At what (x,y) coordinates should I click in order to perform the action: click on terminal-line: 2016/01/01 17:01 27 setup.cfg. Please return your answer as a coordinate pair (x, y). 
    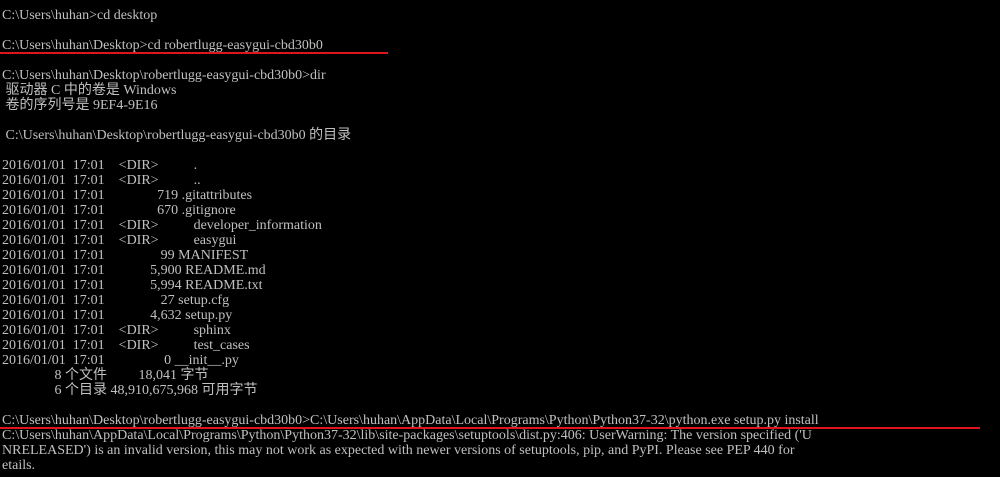
    Looking at the image, I should click on (116, 300).